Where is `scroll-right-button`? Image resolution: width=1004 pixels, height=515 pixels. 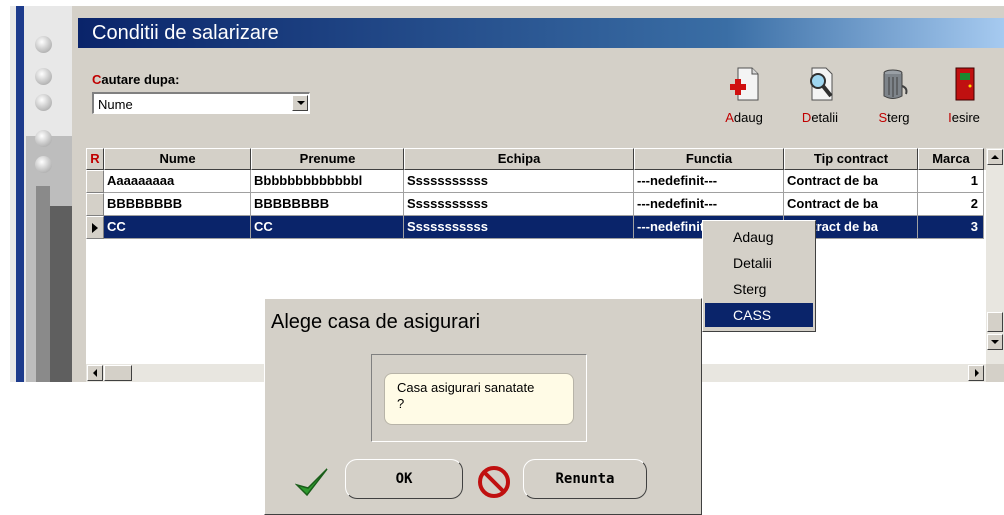
scroll-right-button is located at coordinates (976, 373).